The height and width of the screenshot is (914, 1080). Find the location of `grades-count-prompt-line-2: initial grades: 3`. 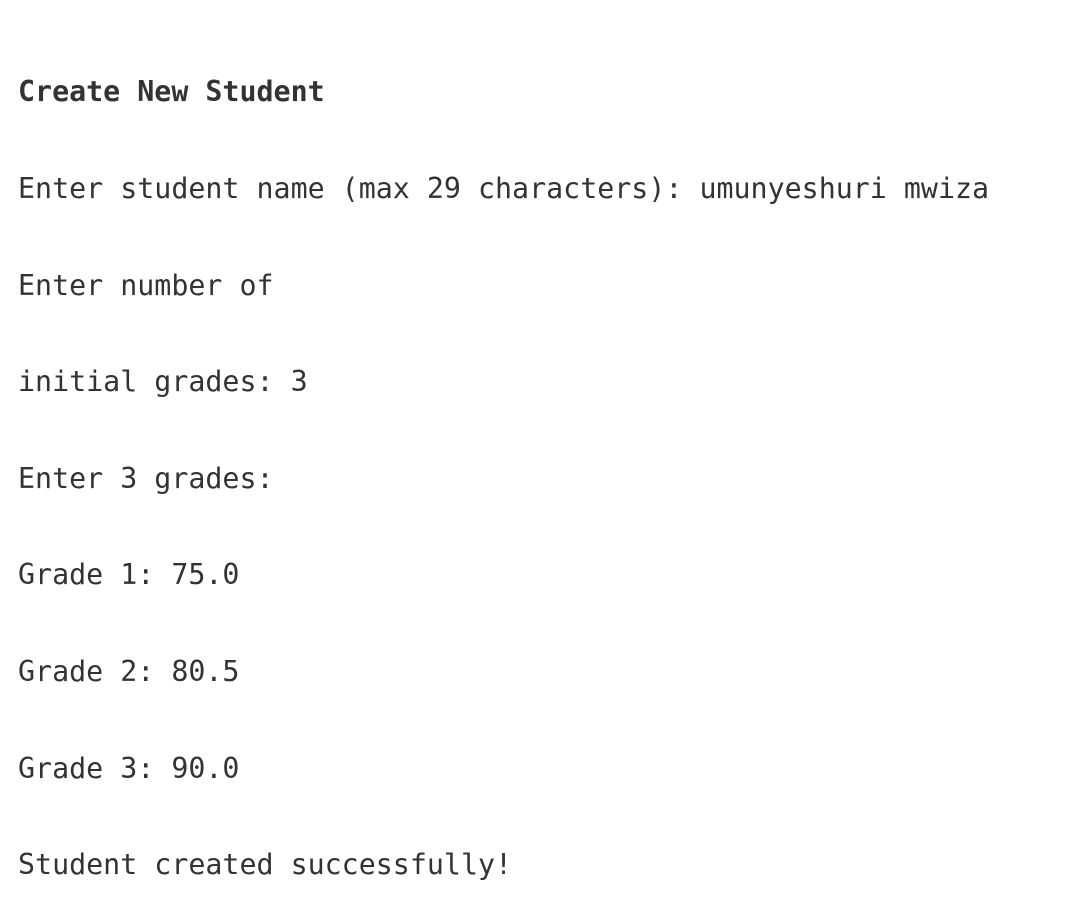

grades-count-prompt-line-2: initial grades: 3 is located at coordinates (163, 382).